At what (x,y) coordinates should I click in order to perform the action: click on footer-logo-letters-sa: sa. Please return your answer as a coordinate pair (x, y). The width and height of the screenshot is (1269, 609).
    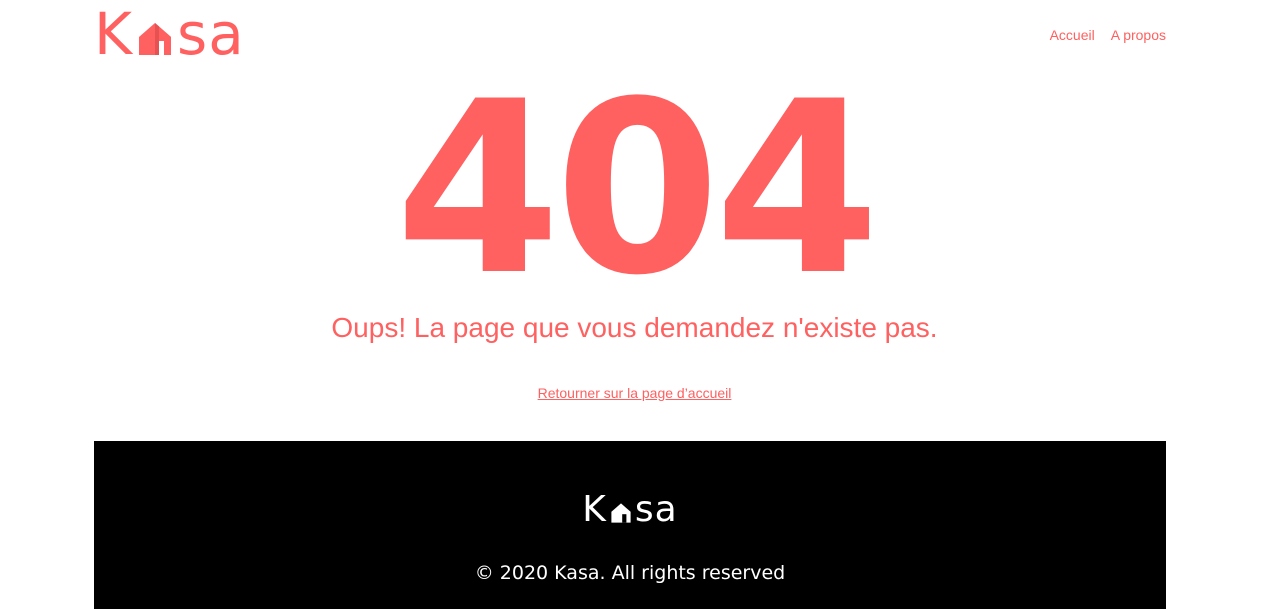
    Looking at the image, I should click on (656, 509).